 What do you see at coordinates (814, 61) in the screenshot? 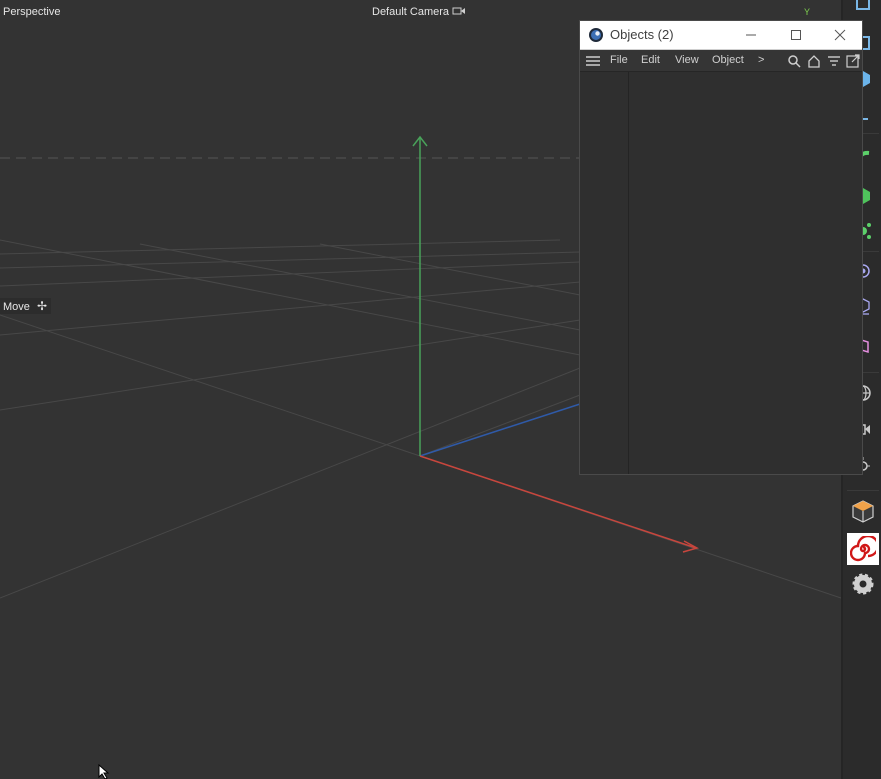
I see `home-icon` at bounding box center [814, 61].